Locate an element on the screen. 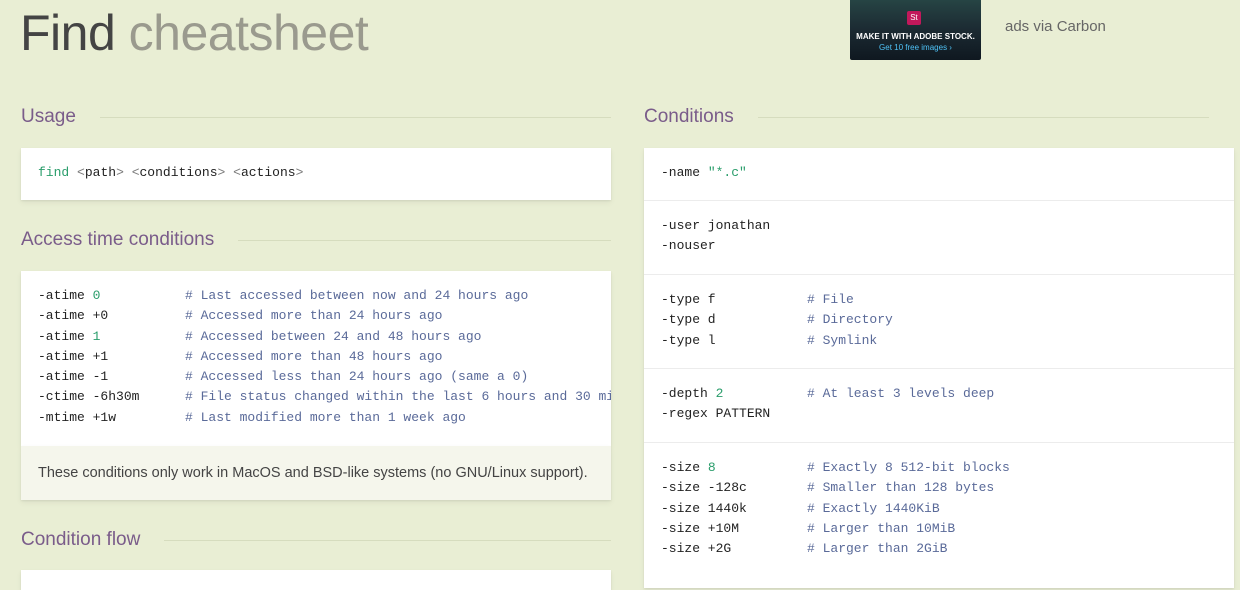  page-title: Find cheatsheet is located at coordinates (194, 34).